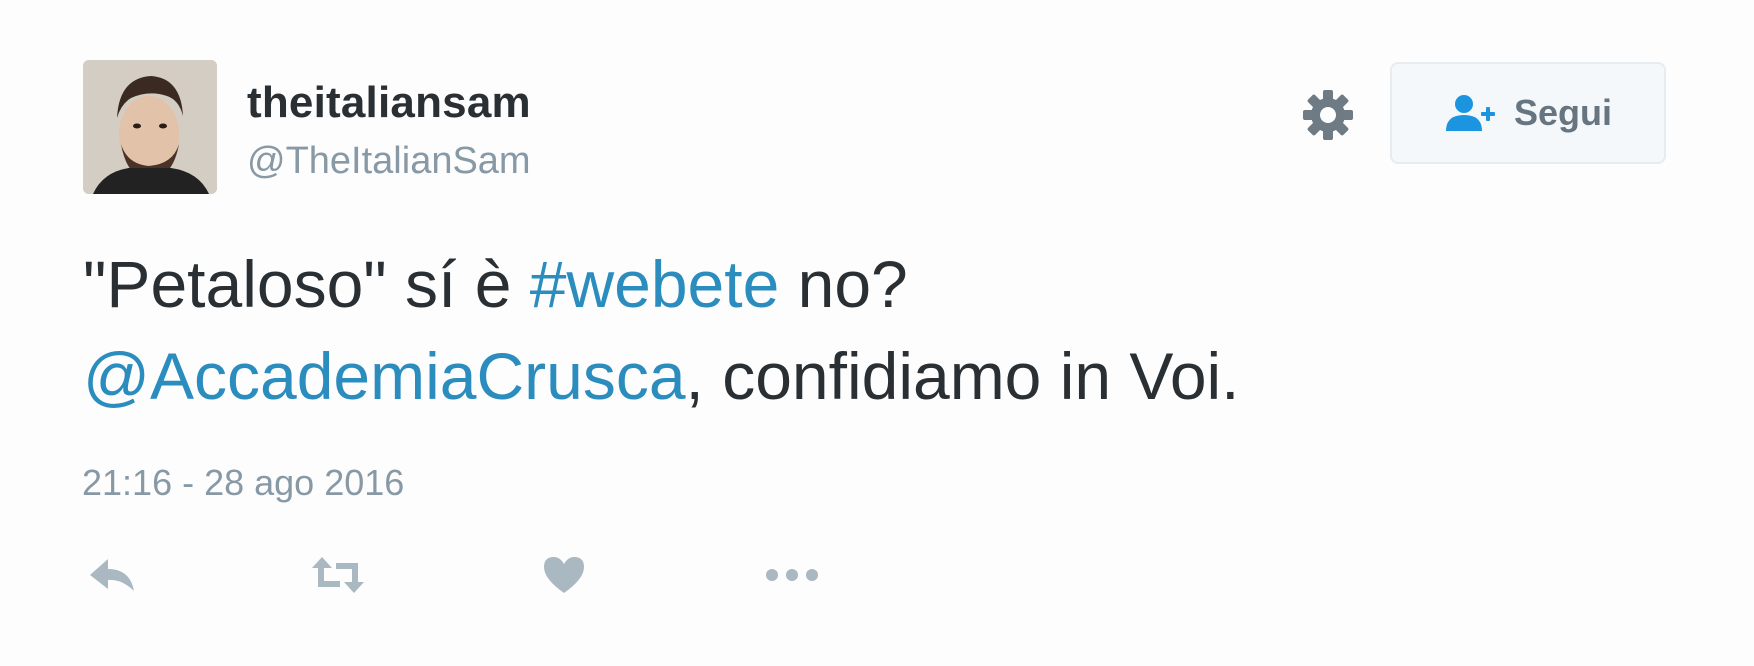  I want to click on avatar-photo, so click(150, 127).